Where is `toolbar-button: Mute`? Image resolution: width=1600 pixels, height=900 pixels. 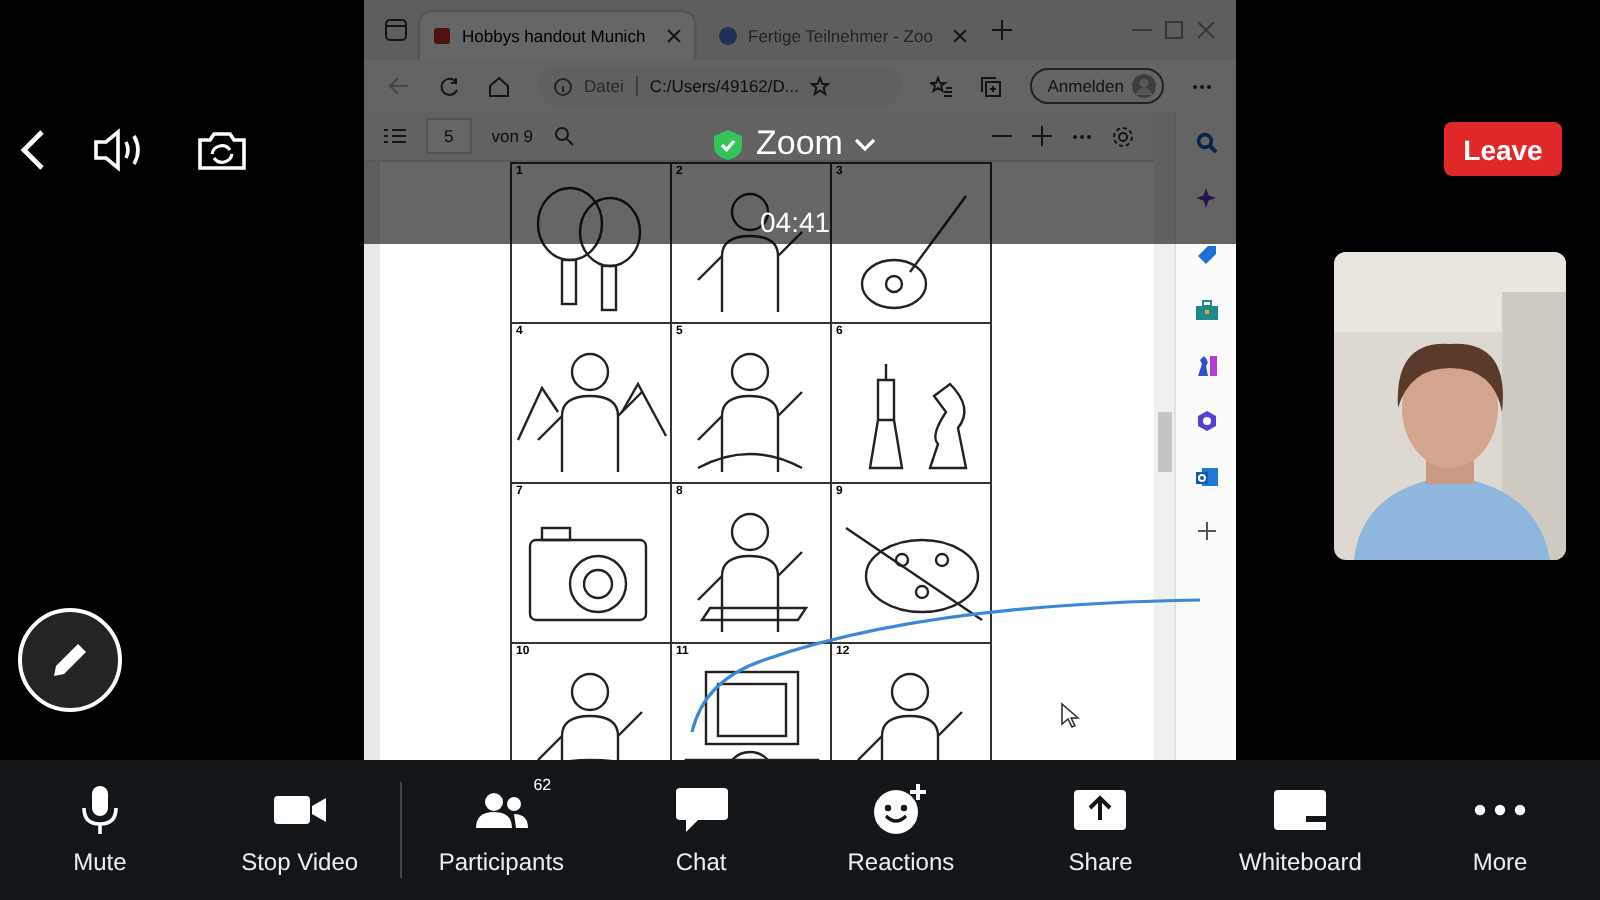
toolbar-button: Mute is located at coordinates (100, 830).